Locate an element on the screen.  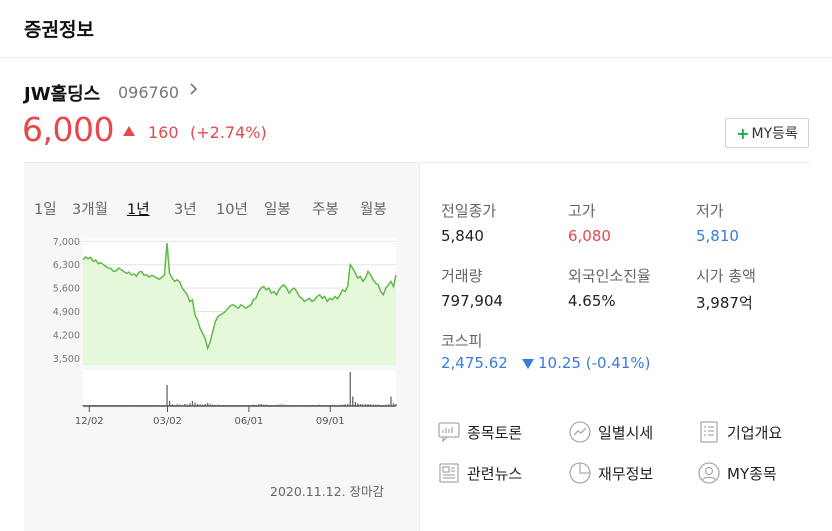
link-daily-price: 일별시세 is located at coordinates (610, 432).